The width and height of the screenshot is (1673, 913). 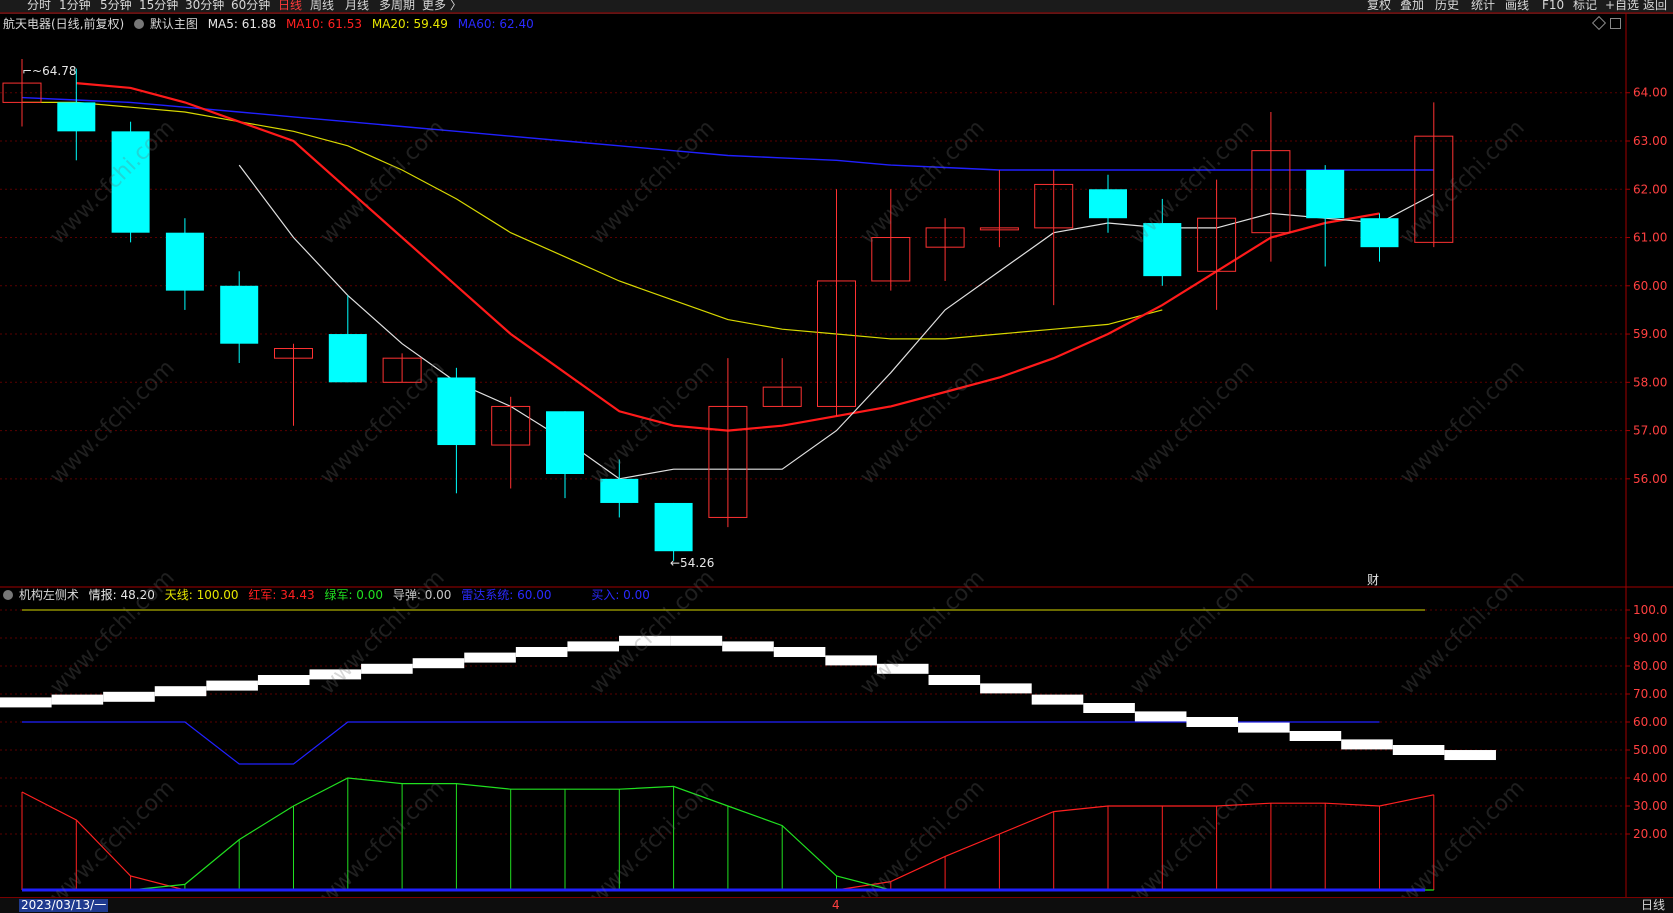 I want to click on price-tick-label: 56.00, so click(x=1650, y=479).